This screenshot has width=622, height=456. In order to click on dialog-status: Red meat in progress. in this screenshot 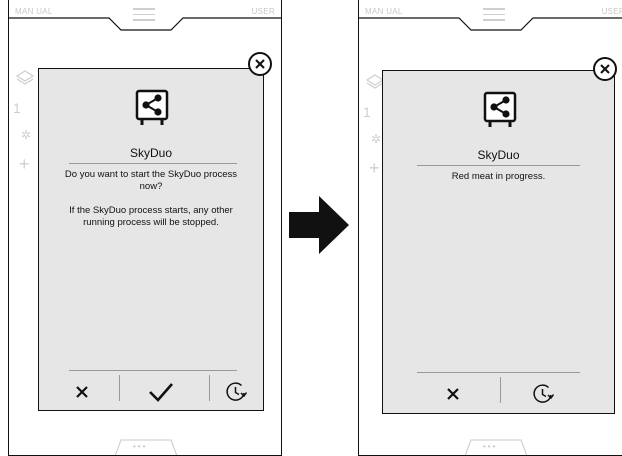, I will do `click(498, 176)`.